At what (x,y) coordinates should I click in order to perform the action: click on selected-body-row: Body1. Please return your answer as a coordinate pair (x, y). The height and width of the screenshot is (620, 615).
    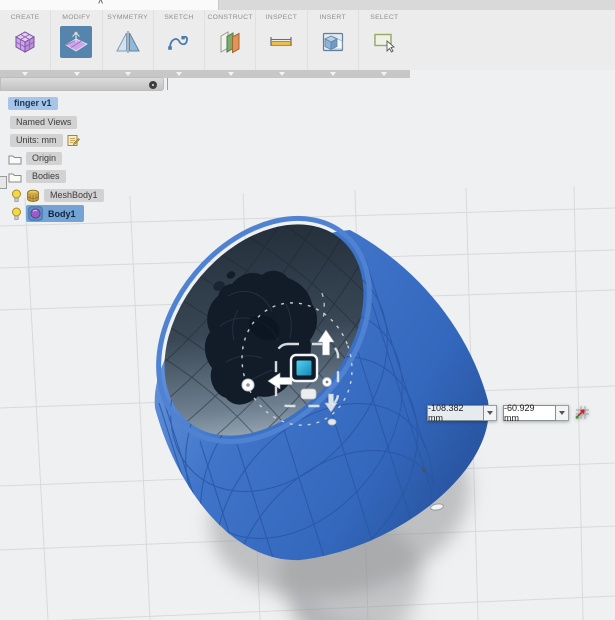
    Looking at the image, I should click on (55, 213).